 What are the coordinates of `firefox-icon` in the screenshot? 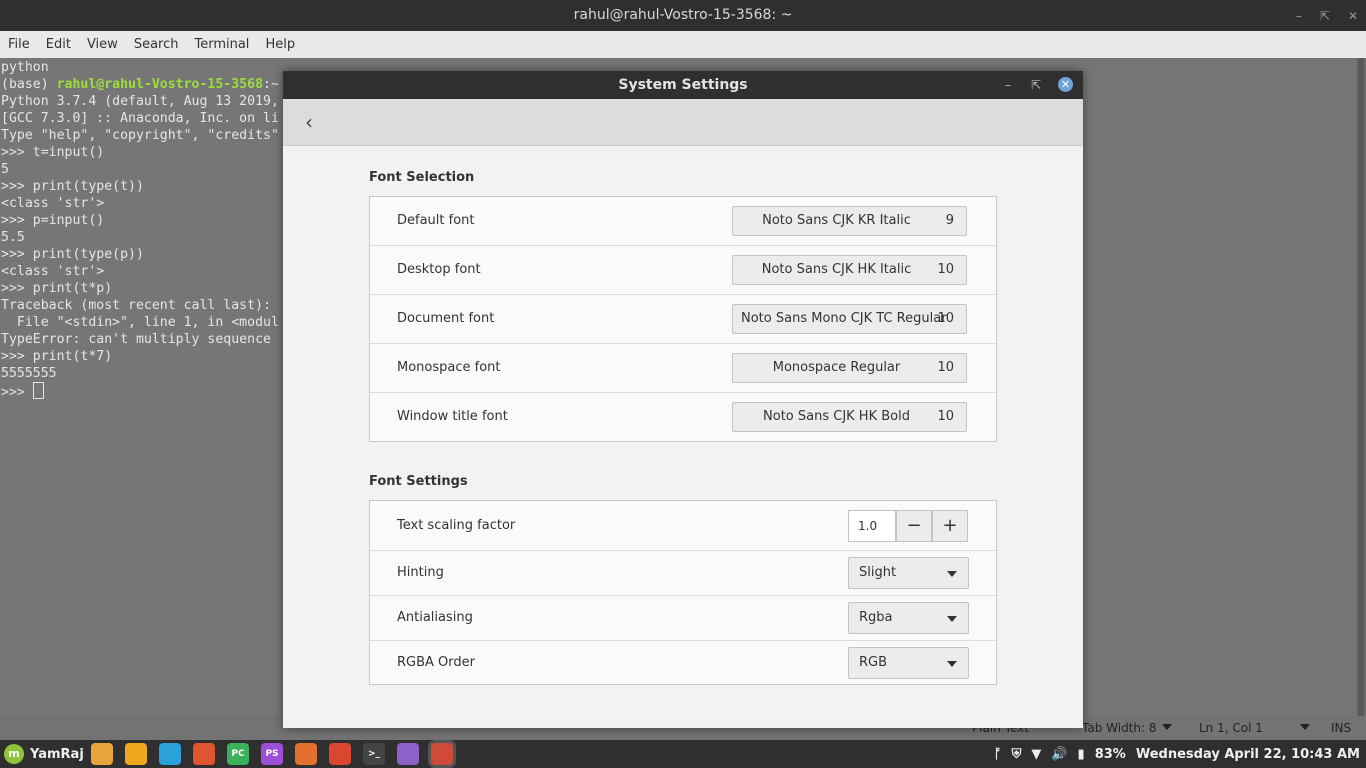 It's located at (306, 754).